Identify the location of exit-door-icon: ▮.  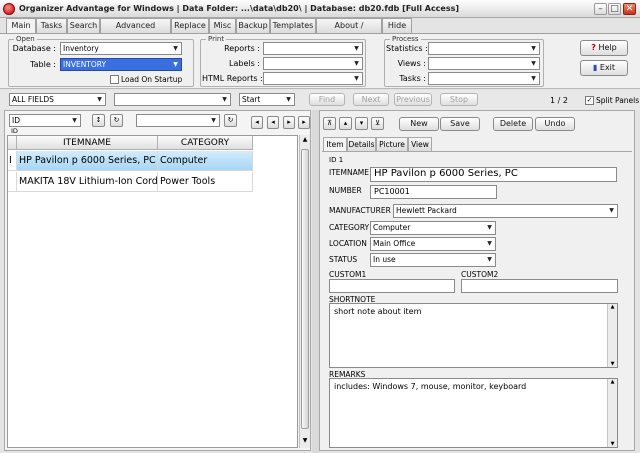
(595, 67).